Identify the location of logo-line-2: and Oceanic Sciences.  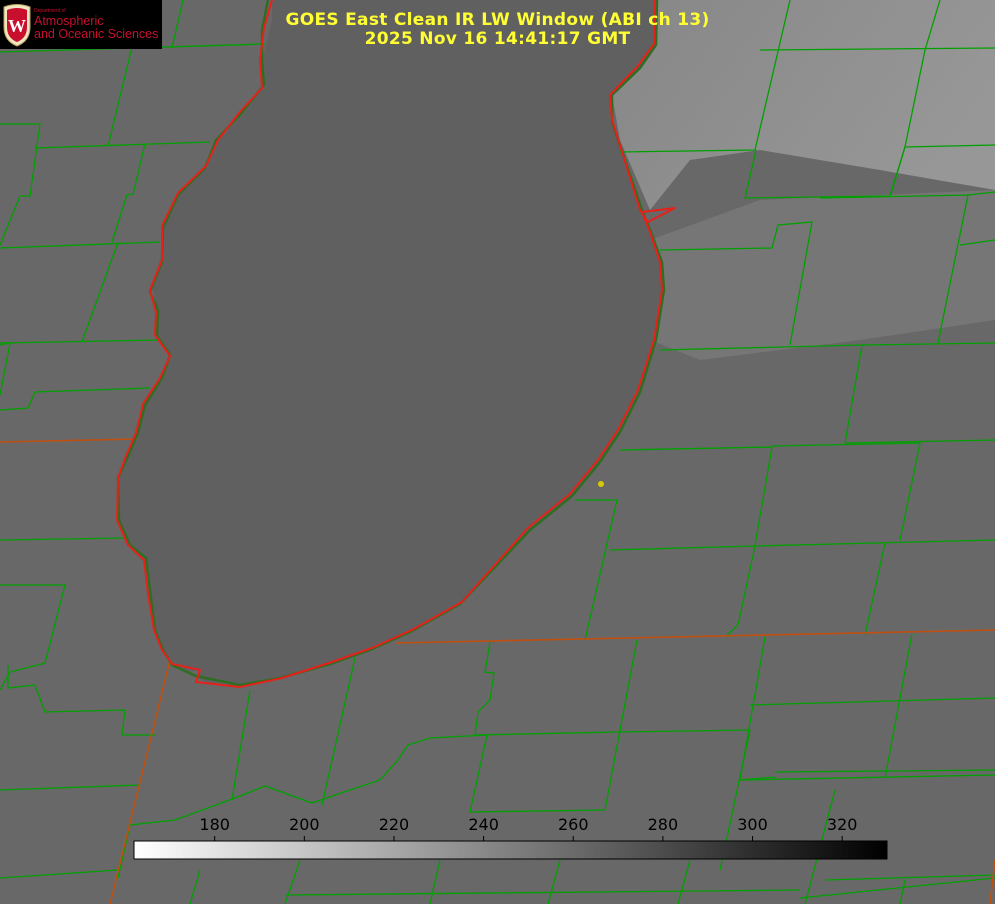
(96, 34).